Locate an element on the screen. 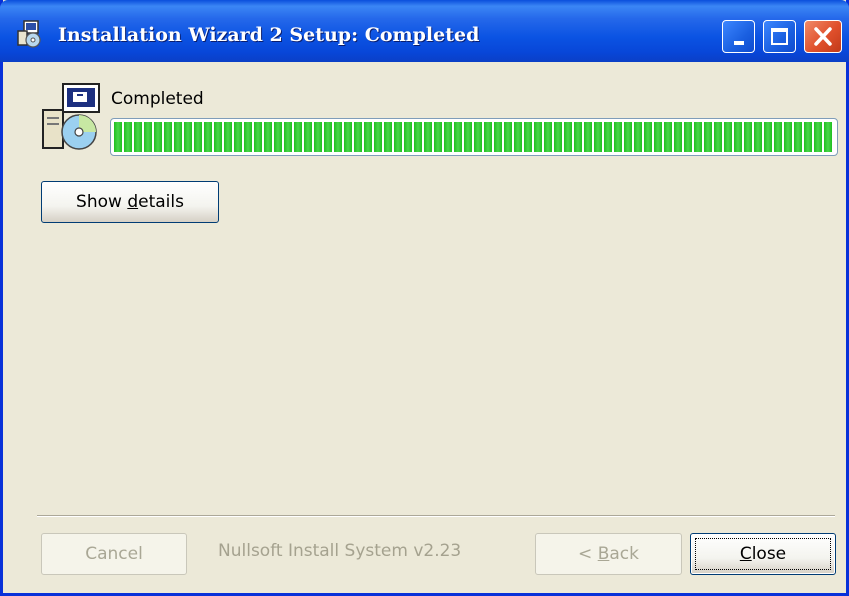 This screenshot has width=849, height=596. close-icon is located at coordinates (823, 36).